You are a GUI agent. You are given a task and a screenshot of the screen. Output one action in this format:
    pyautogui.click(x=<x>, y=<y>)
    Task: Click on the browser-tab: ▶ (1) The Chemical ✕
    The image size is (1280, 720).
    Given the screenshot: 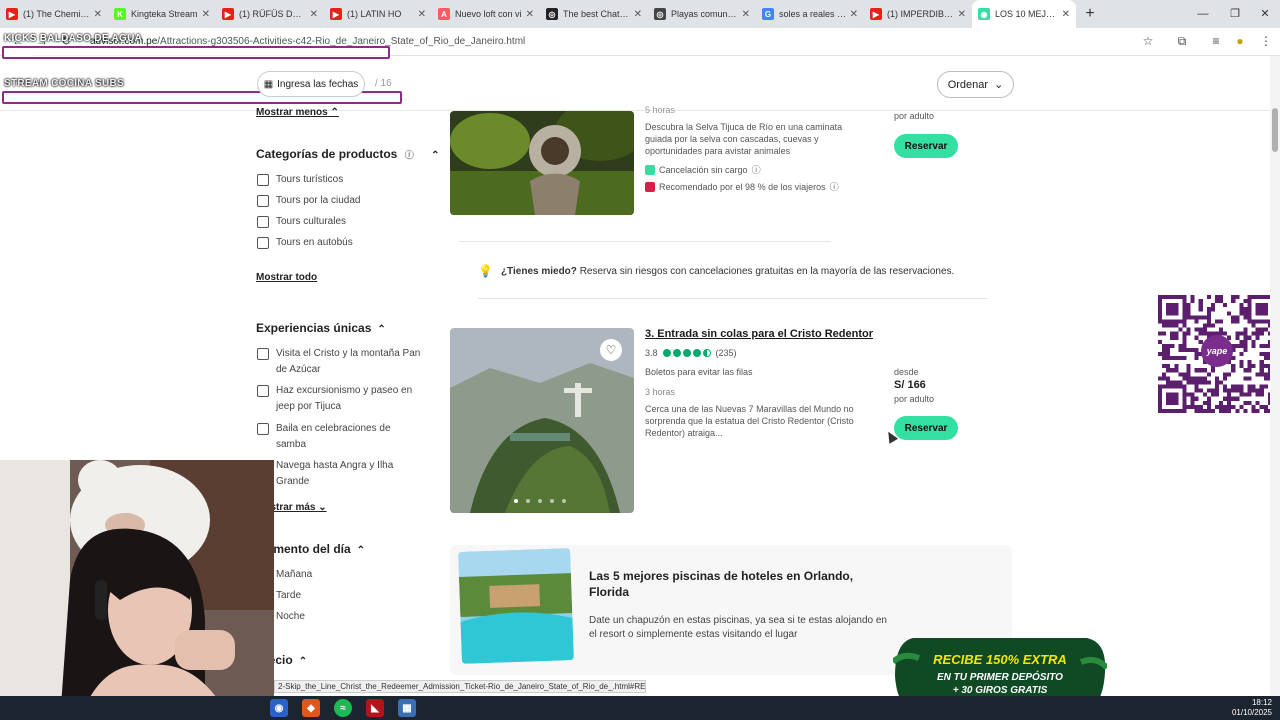 What is the action you would take?
    pyautogui.click(x=54, y=14)
    